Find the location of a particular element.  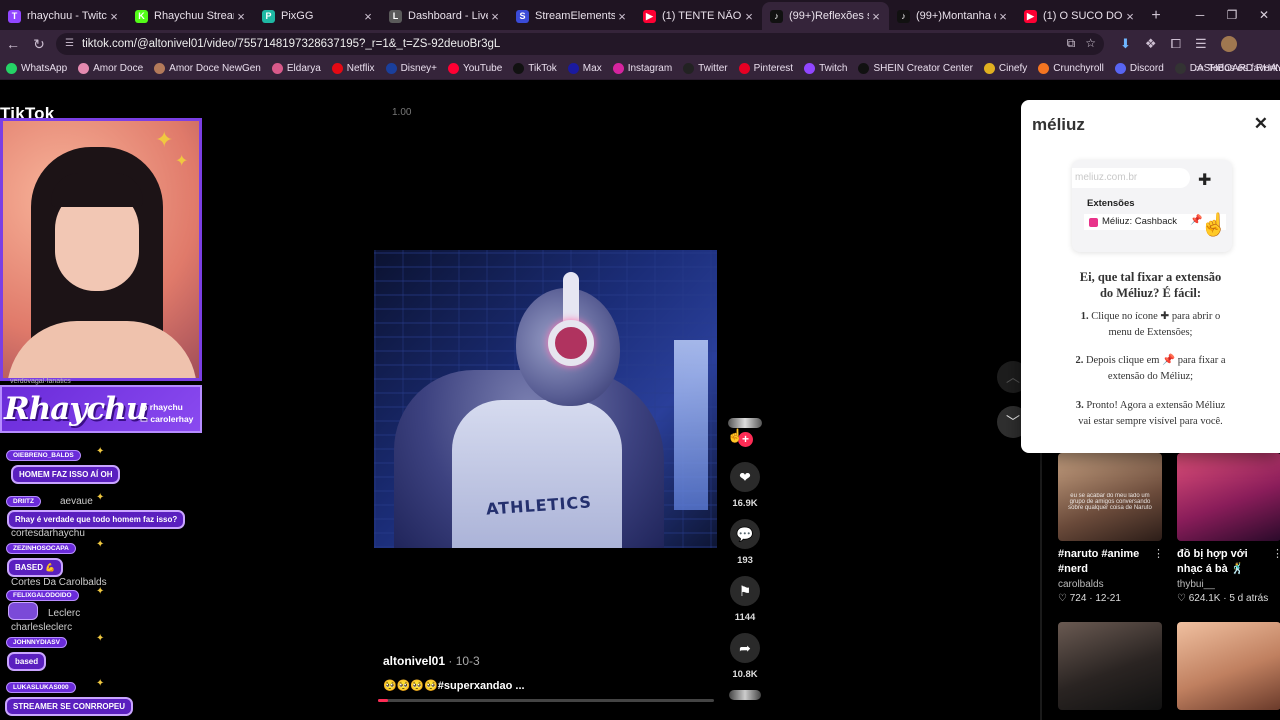

video-author: altonivel01 is located at coordinates (414, 661).